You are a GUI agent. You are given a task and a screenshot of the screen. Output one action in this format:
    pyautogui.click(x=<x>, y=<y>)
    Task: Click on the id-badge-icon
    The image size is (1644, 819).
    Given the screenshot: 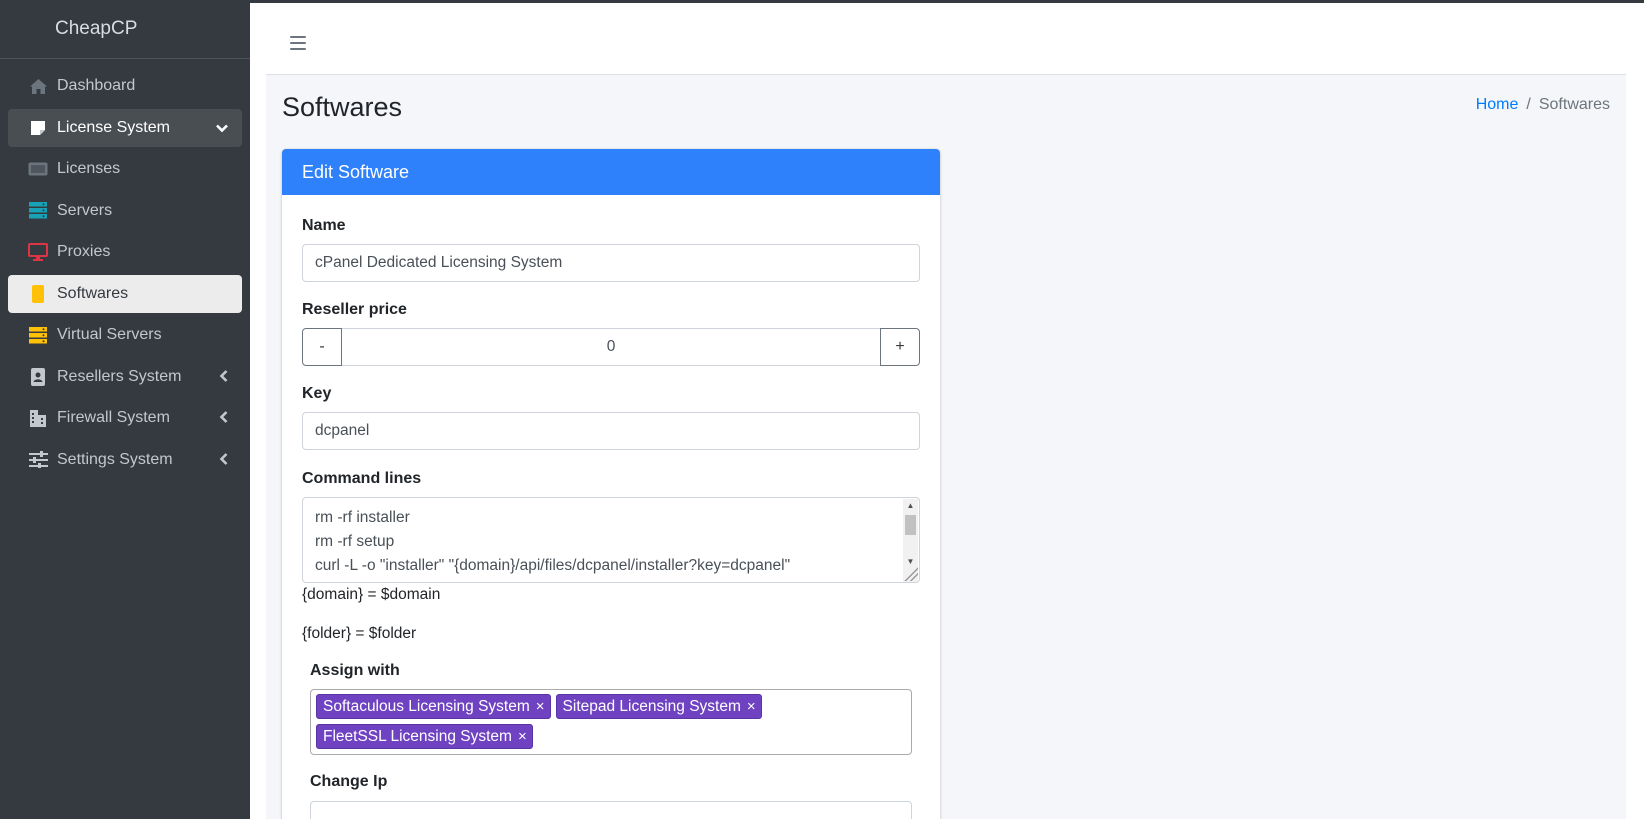 What is the action you would take?
    pyautogui.click(x=38, y=376)
    